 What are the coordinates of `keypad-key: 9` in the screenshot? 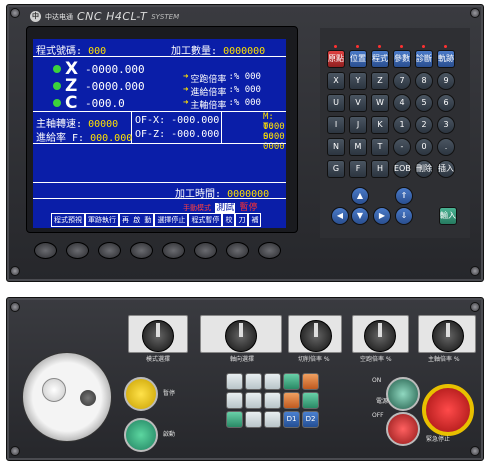 It's located at (446, 81).